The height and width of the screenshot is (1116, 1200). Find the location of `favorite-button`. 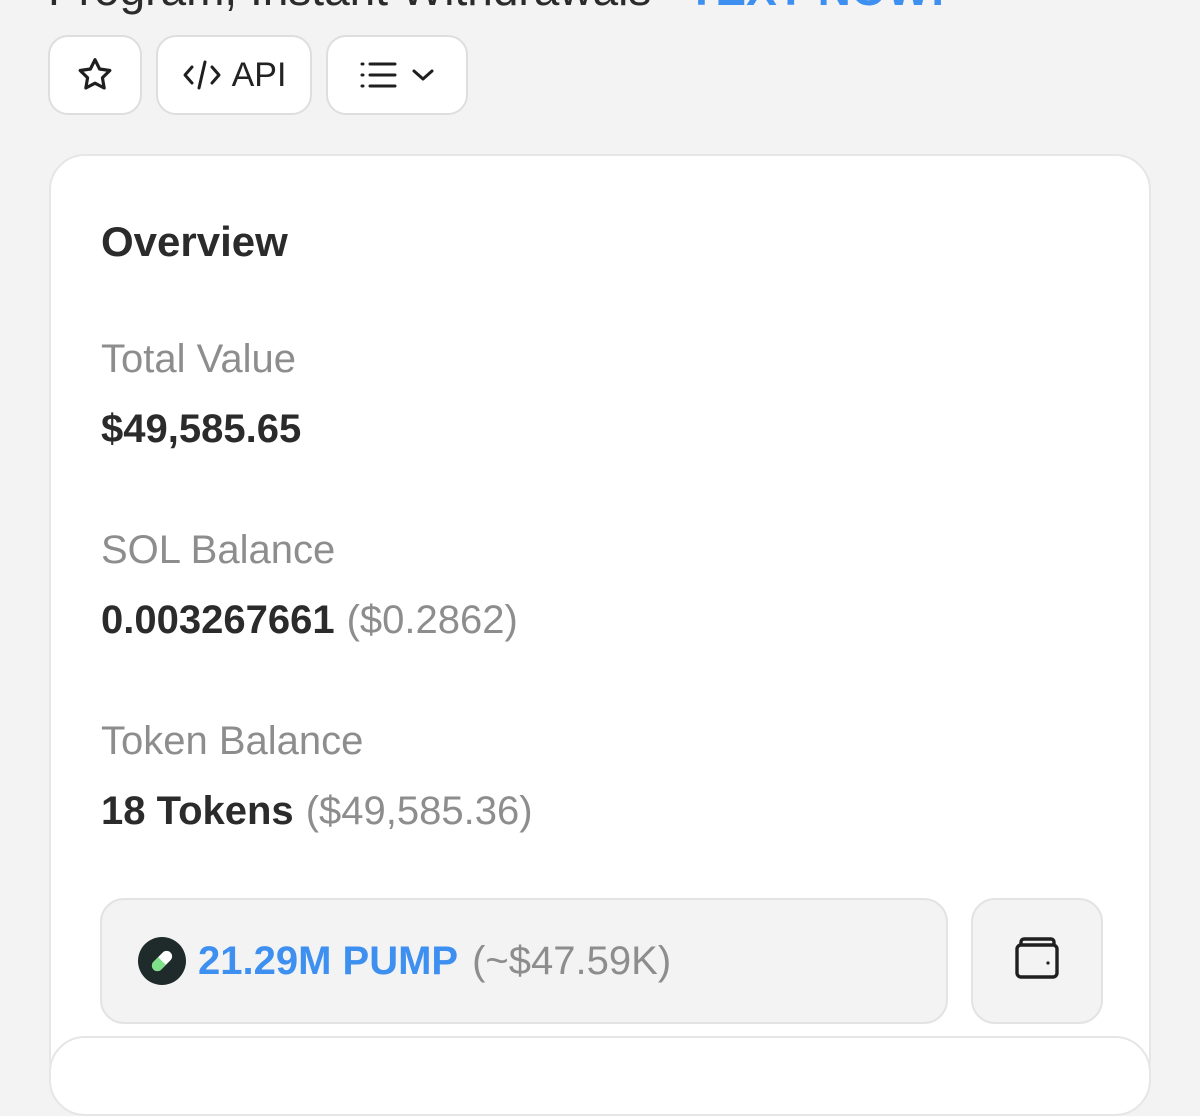

favorite-button is located at coordinates (95, 75).